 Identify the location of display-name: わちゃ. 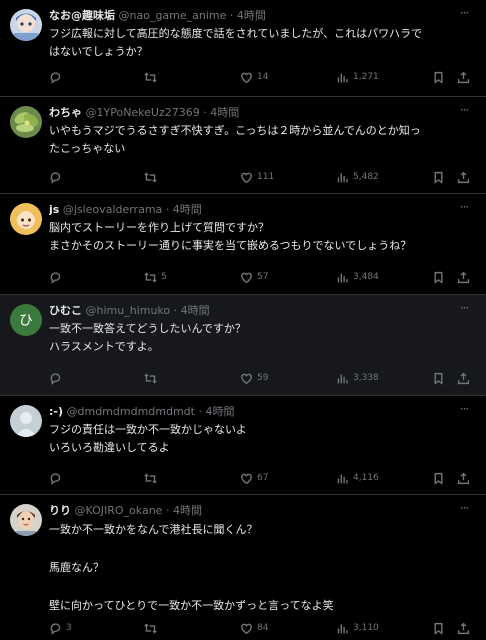
(65, 112).